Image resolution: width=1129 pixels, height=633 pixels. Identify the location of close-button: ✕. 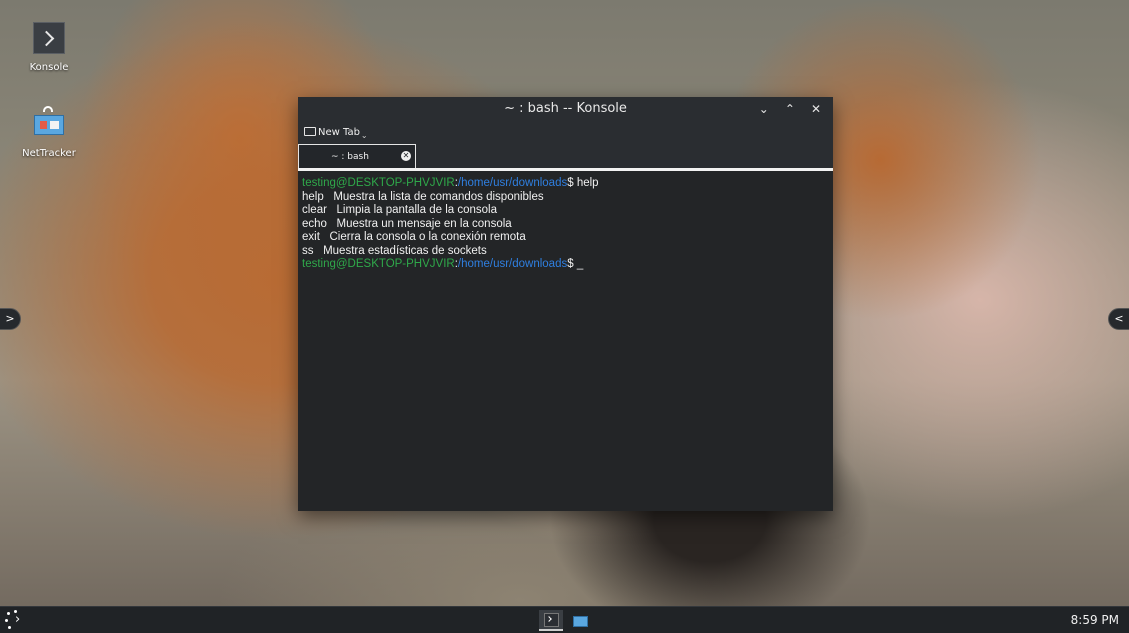
(816, 109).